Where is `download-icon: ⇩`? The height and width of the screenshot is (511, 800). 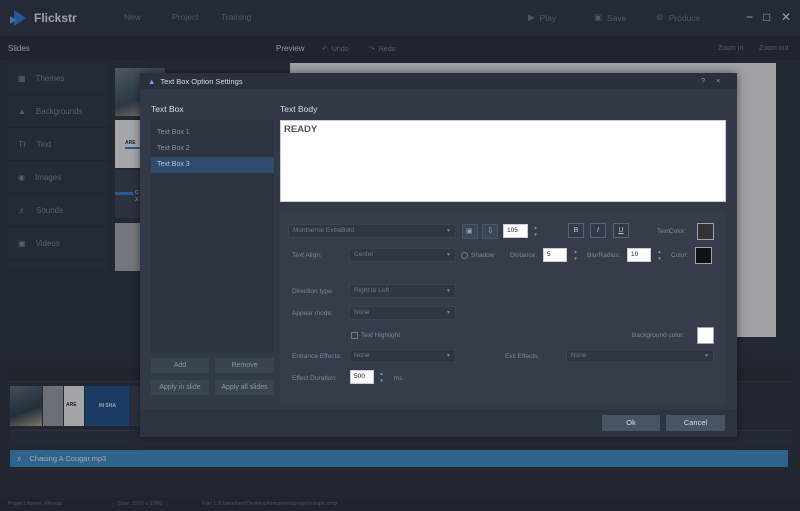 download-icon: ⇩ is located at coordinates (490, 230).